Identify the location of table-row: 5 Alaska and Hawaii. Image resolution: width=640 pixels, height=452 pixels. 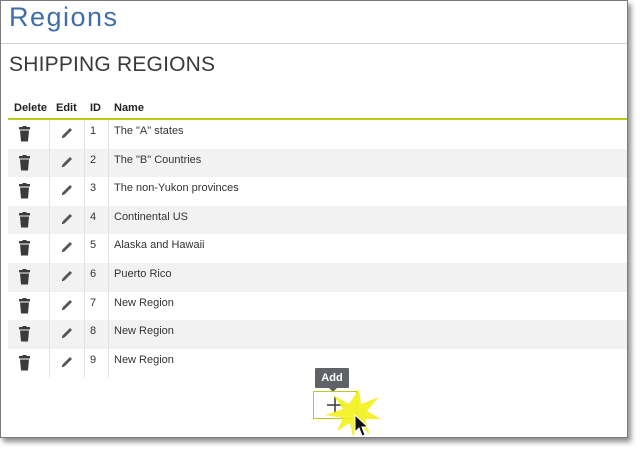
(317, 248).